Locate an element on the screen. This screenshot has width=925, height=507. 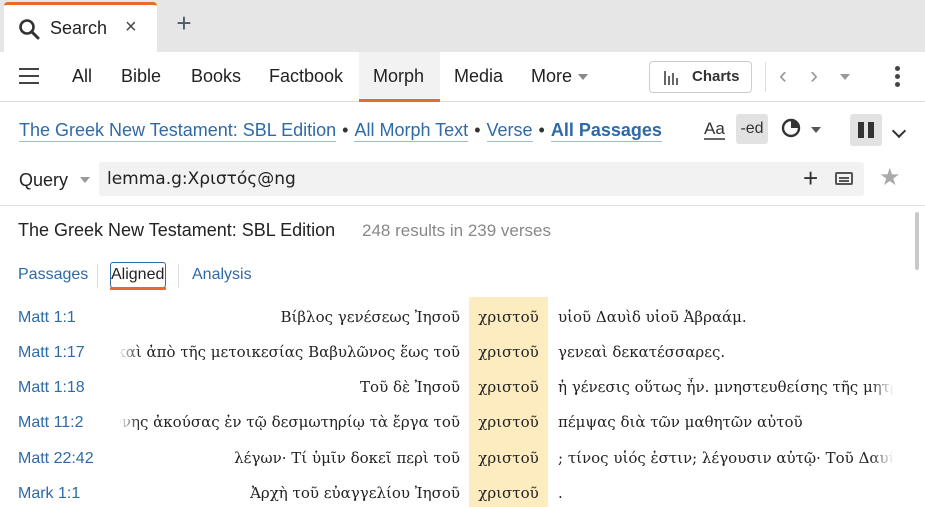
toolbar-divider is located at coordinates (765, 77).